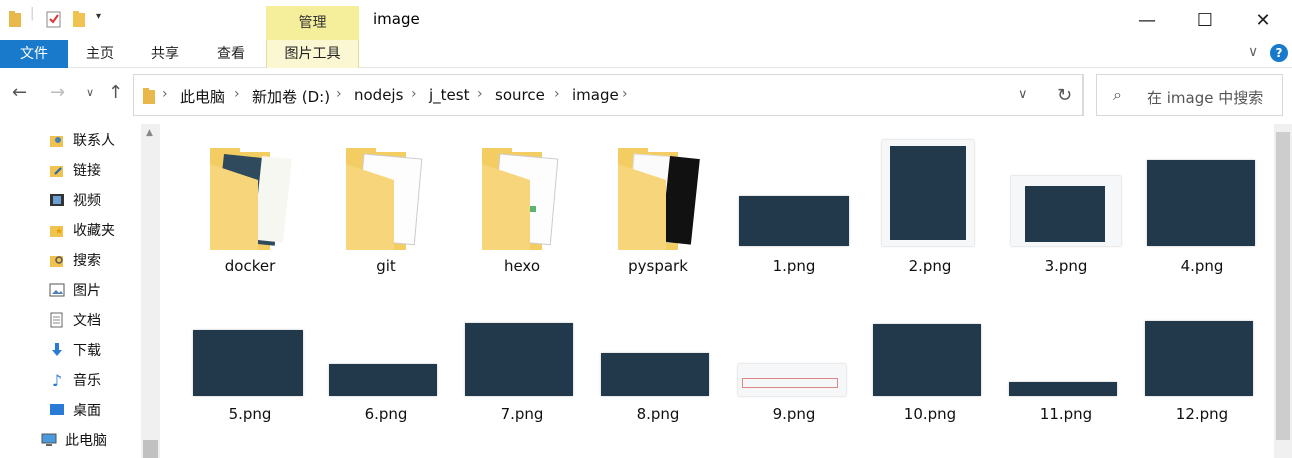  Describe the element at coordinates (378, 95) in the screenshot. I see `breadcrumb-nodejs: nodejs` at that location.